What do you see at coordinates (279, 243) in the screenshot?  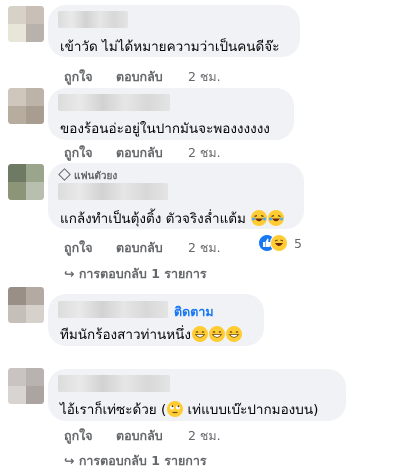 I see `haha-reaction-icon` at bounding box center [279, 243].